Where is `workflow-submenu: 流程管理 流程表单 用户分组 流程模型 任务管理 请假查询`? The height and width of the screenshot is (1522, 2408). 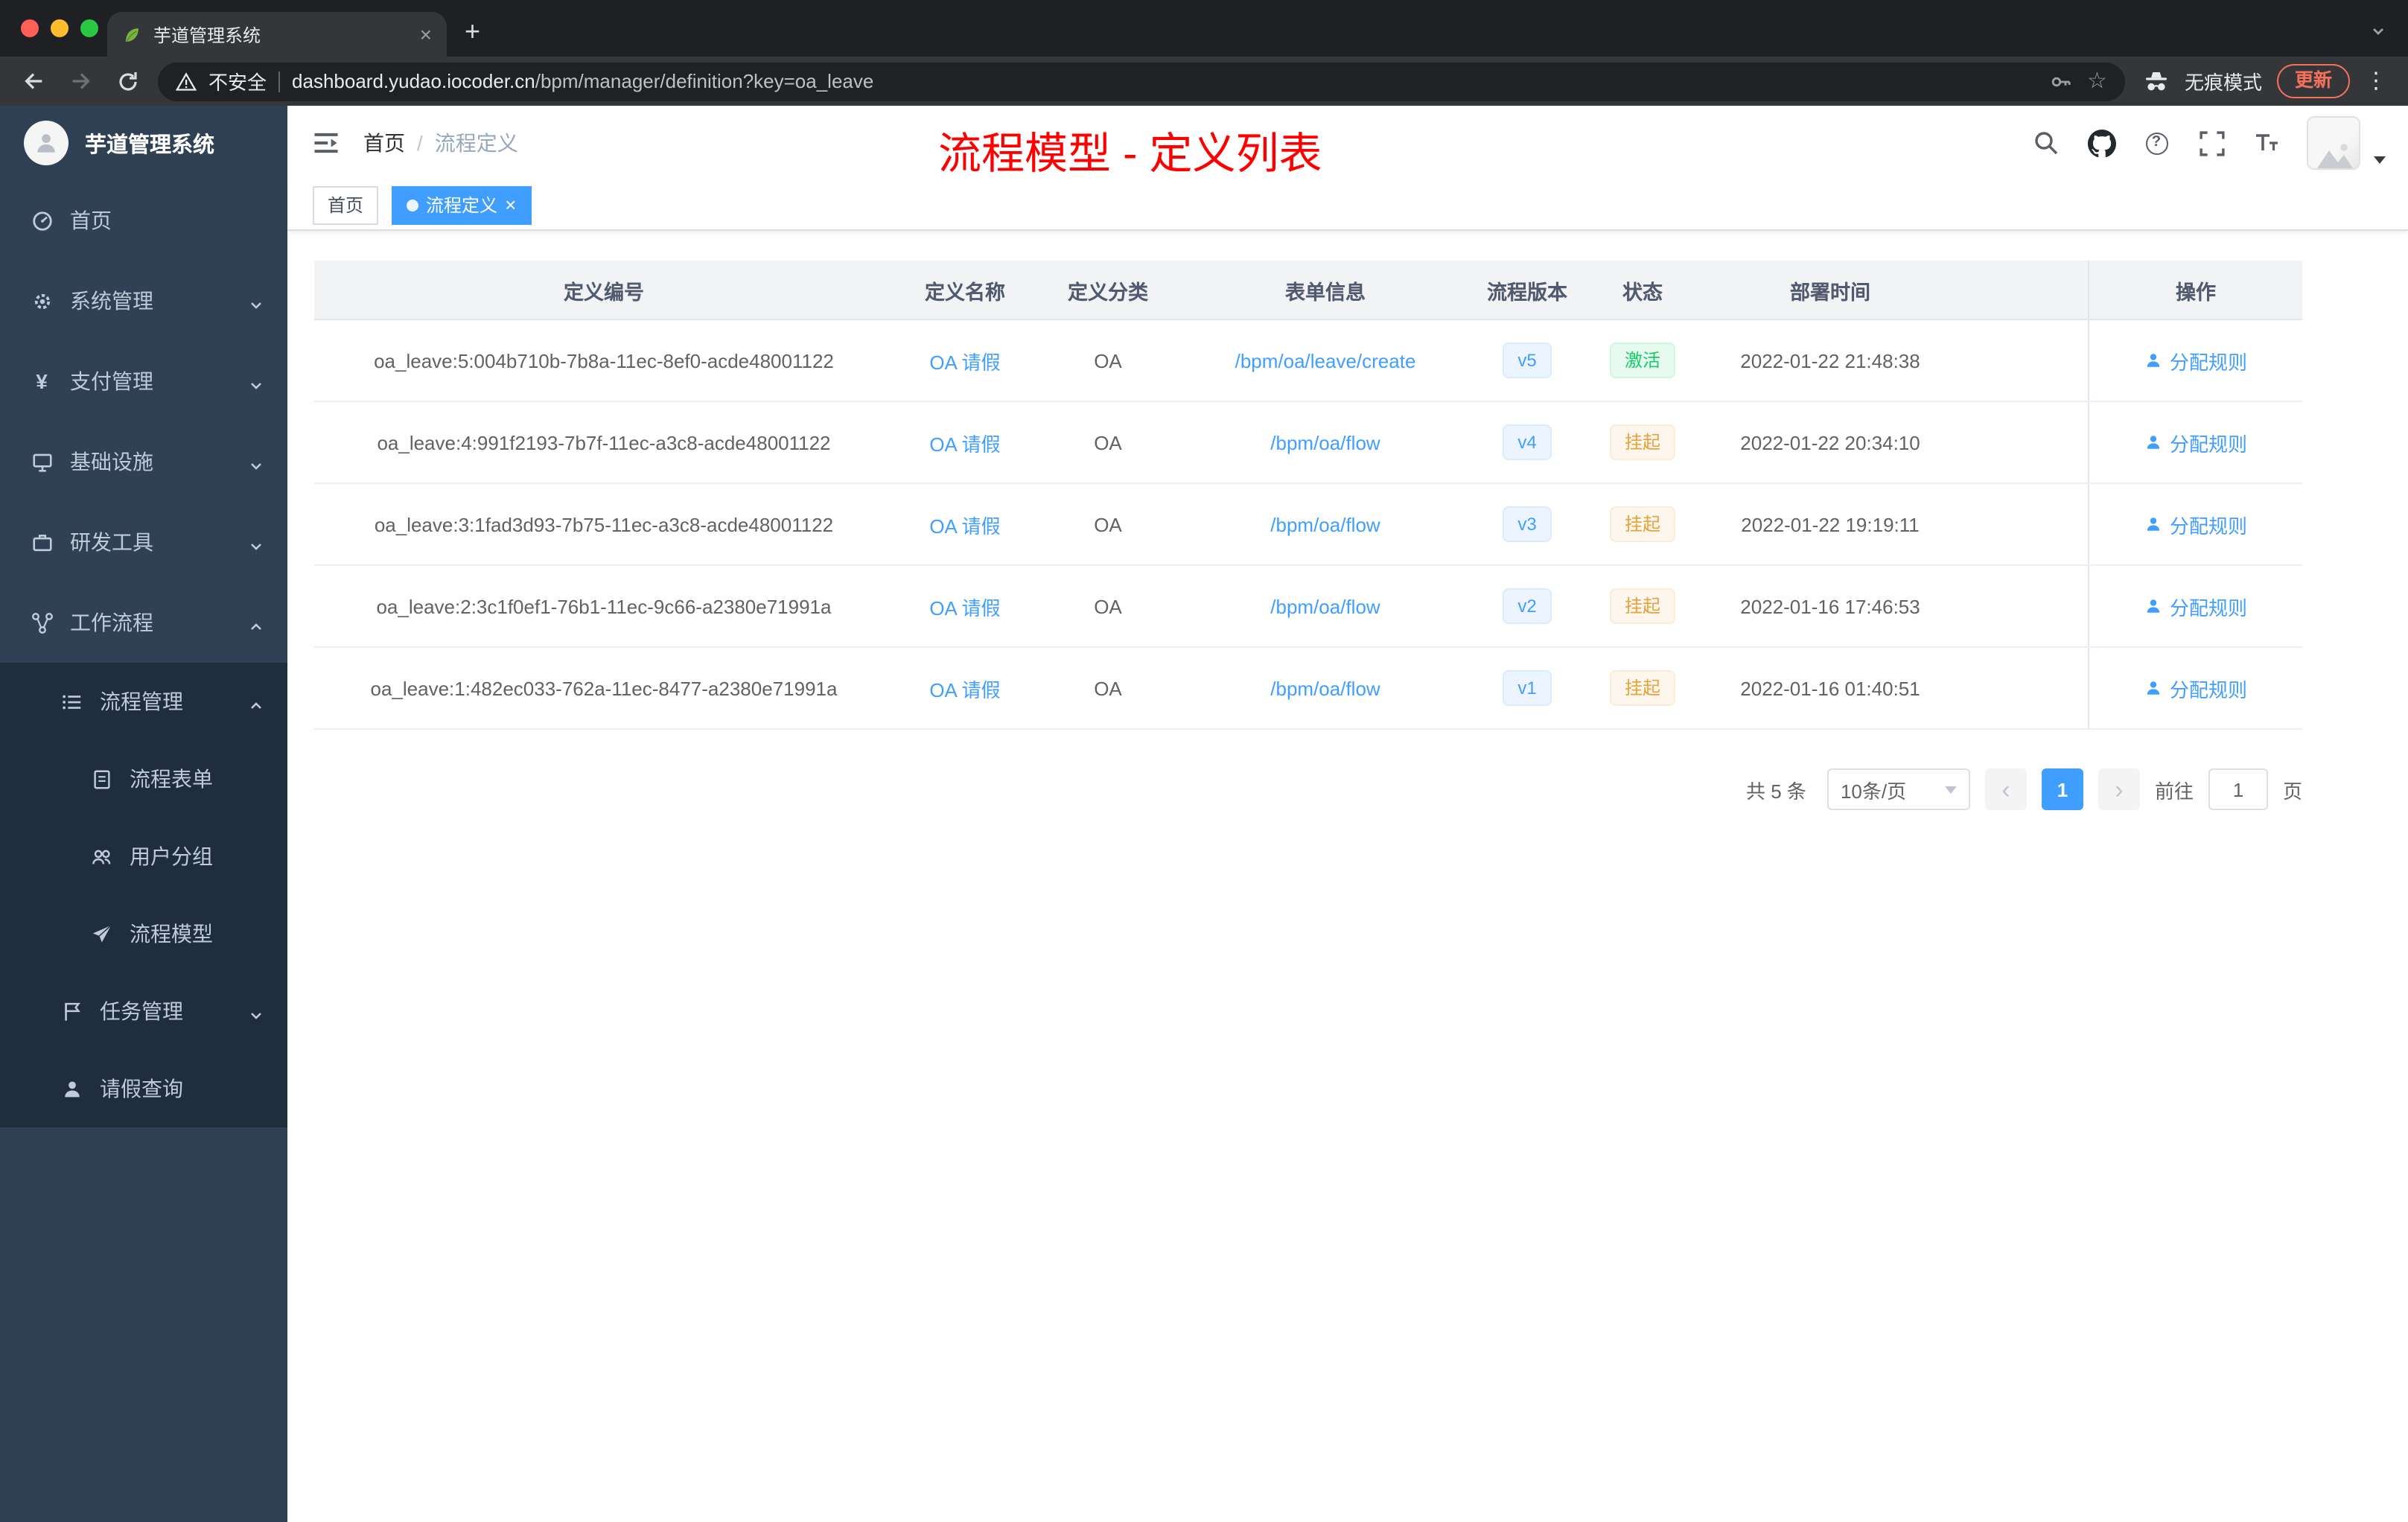 workflow-submenu: 流程管理 流程表单 用户分组 流程模型 任务管理 请假查询 is located at coordinates (143, 895).